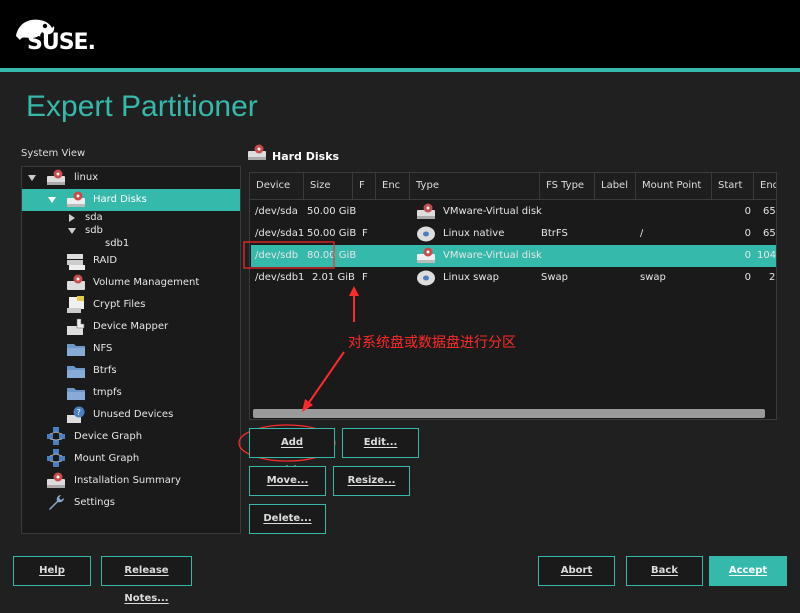  Describe the element at coordinates (653, 277) in the screenshot. I see `cell-mount-point: swap` at that location.